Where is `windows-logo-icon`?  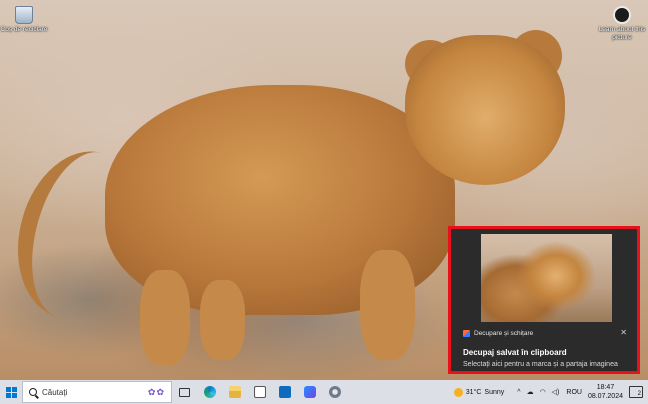
windows-logo-icon is located at coordinates (11, 392).